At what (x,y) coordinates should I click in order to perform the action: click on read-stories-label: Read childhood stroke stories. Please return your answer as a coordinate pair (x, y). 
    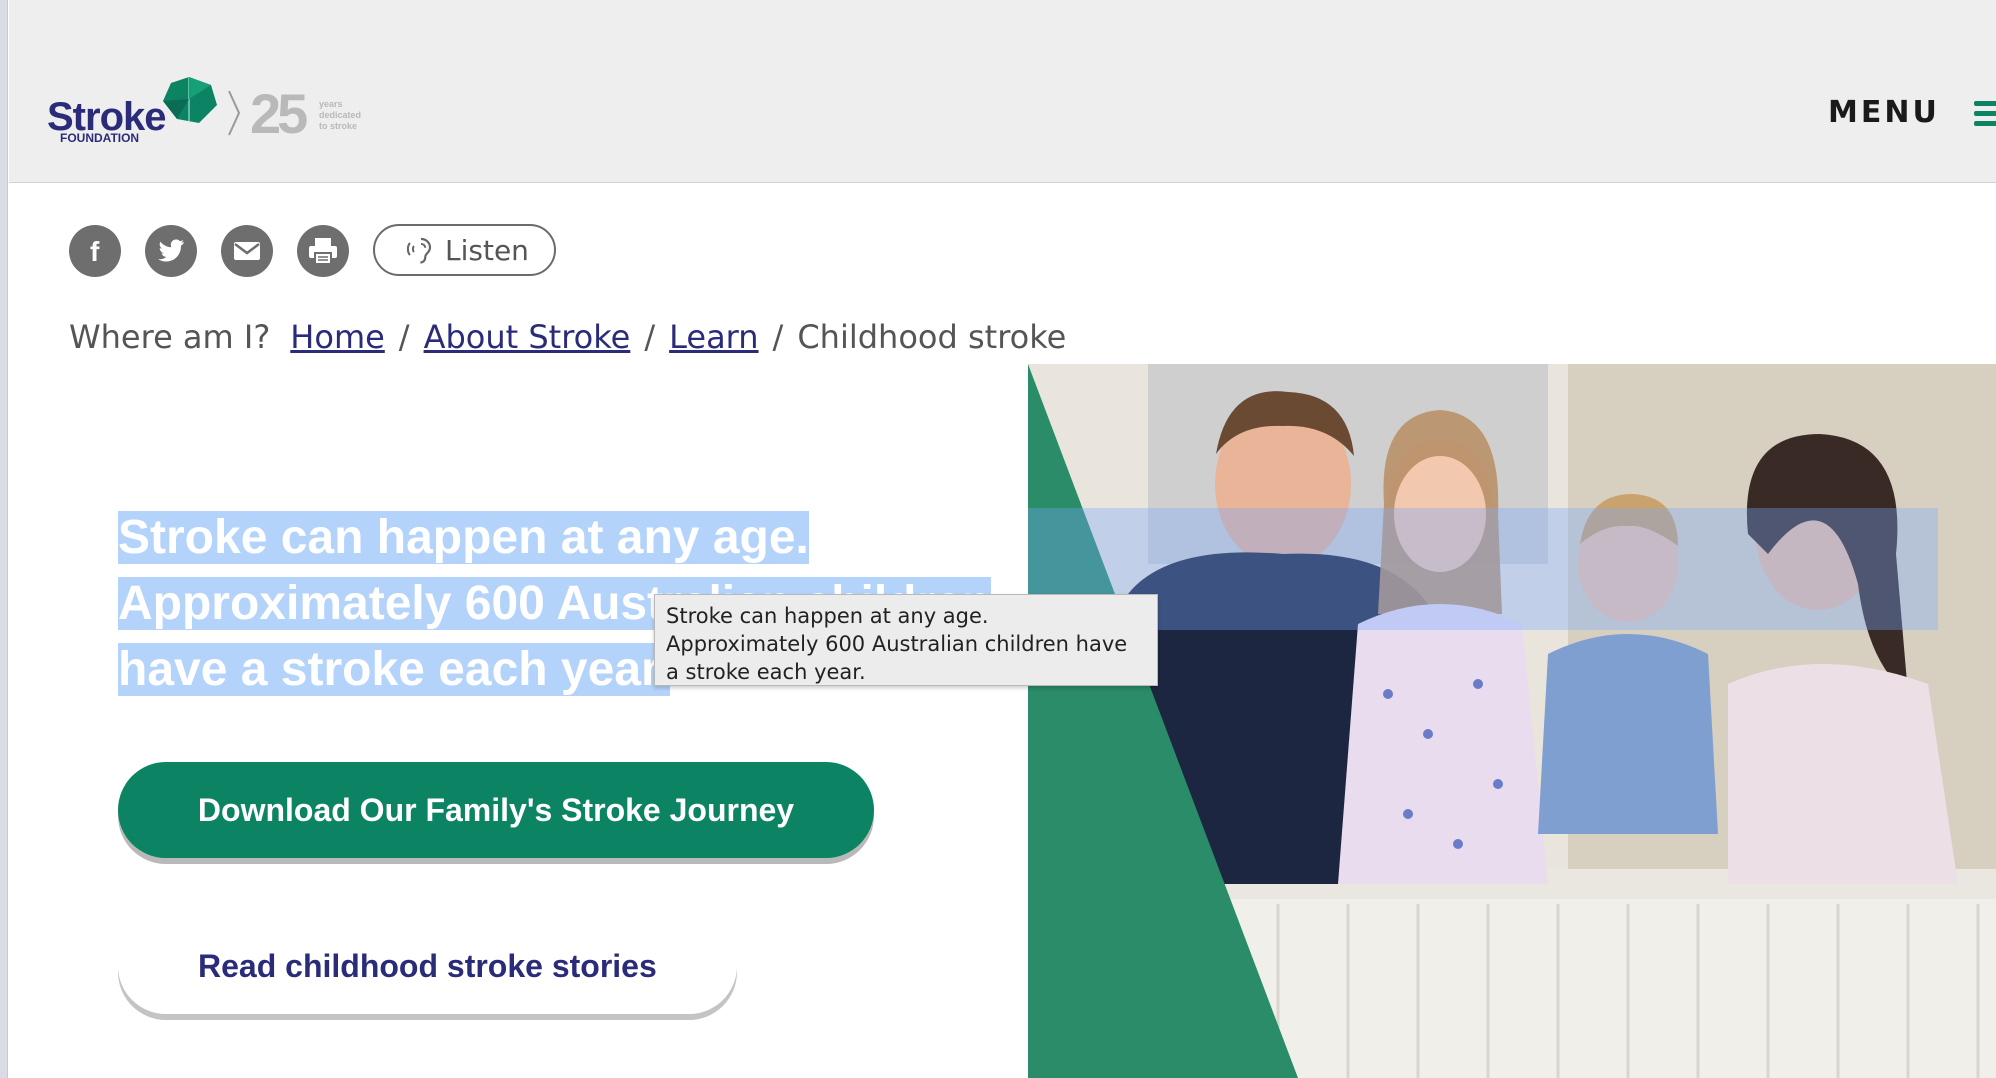
    Looking at the image, I should click on (427, 965).